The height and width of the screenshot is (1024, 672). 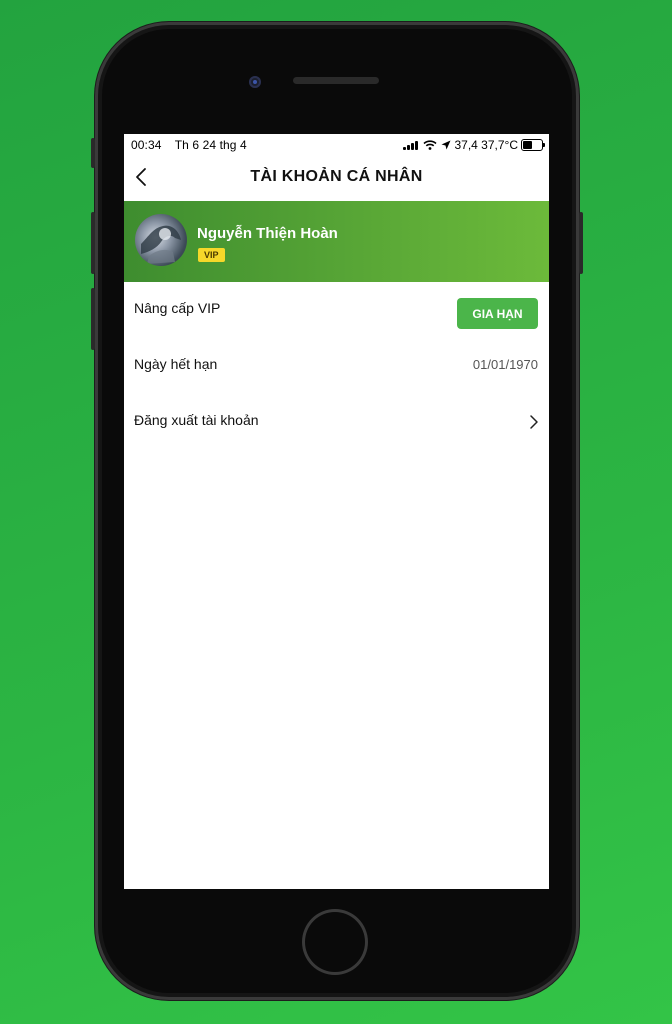 What do you see at coordinates (486, 145) in the screenshot?
I see `status-indicators: 37,4 37,7°C` at bounding box center [486, 145].